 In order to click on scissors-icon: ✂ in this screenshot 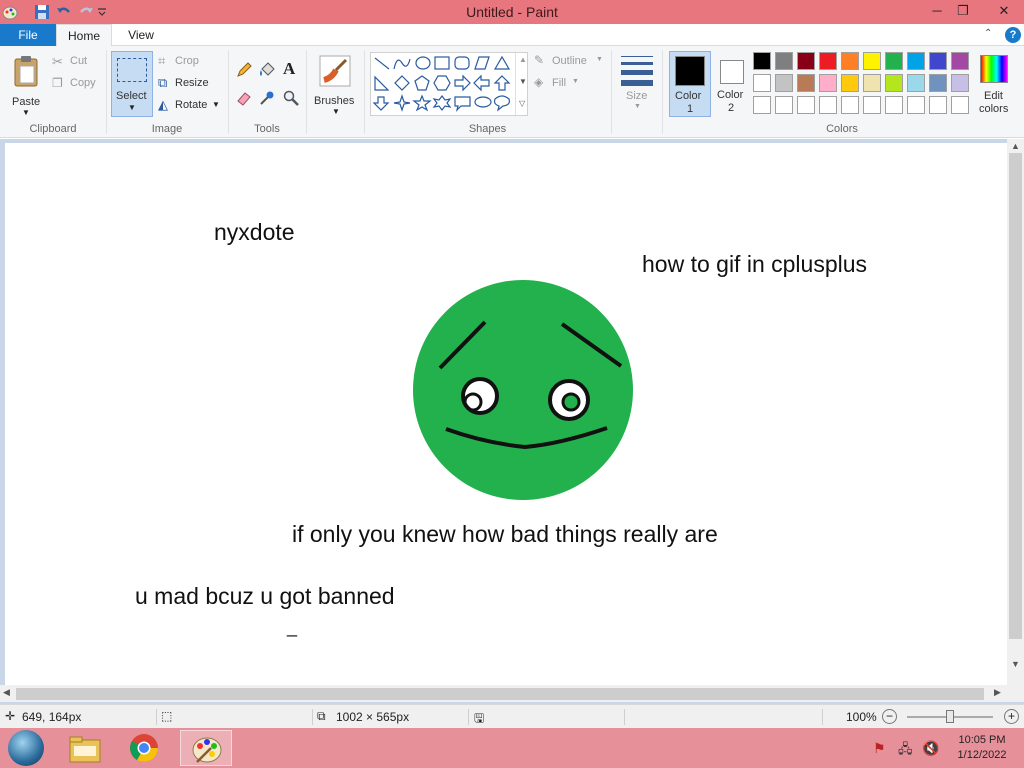, I will do `click(57, 61)`.